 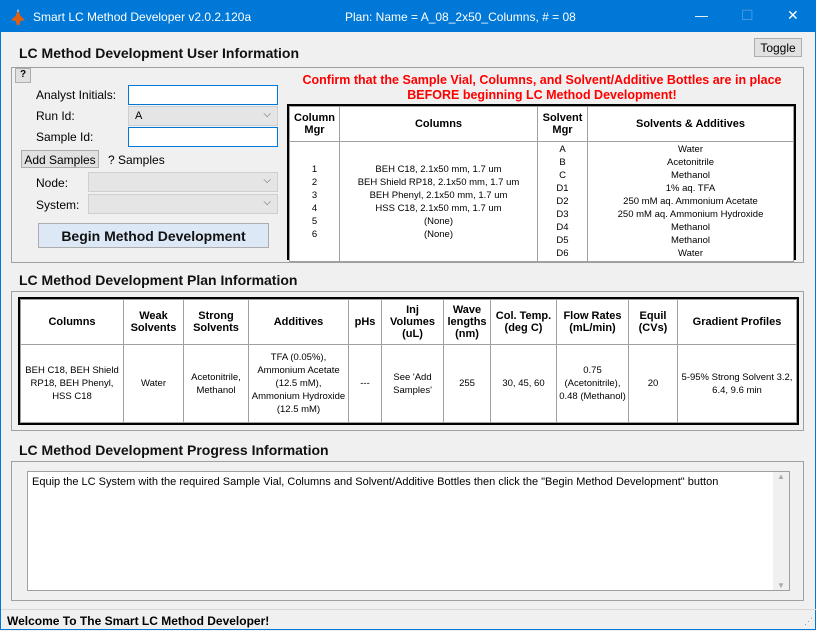 I want to click on plan-header: Strong Solvents, so click(x=216, y=322).